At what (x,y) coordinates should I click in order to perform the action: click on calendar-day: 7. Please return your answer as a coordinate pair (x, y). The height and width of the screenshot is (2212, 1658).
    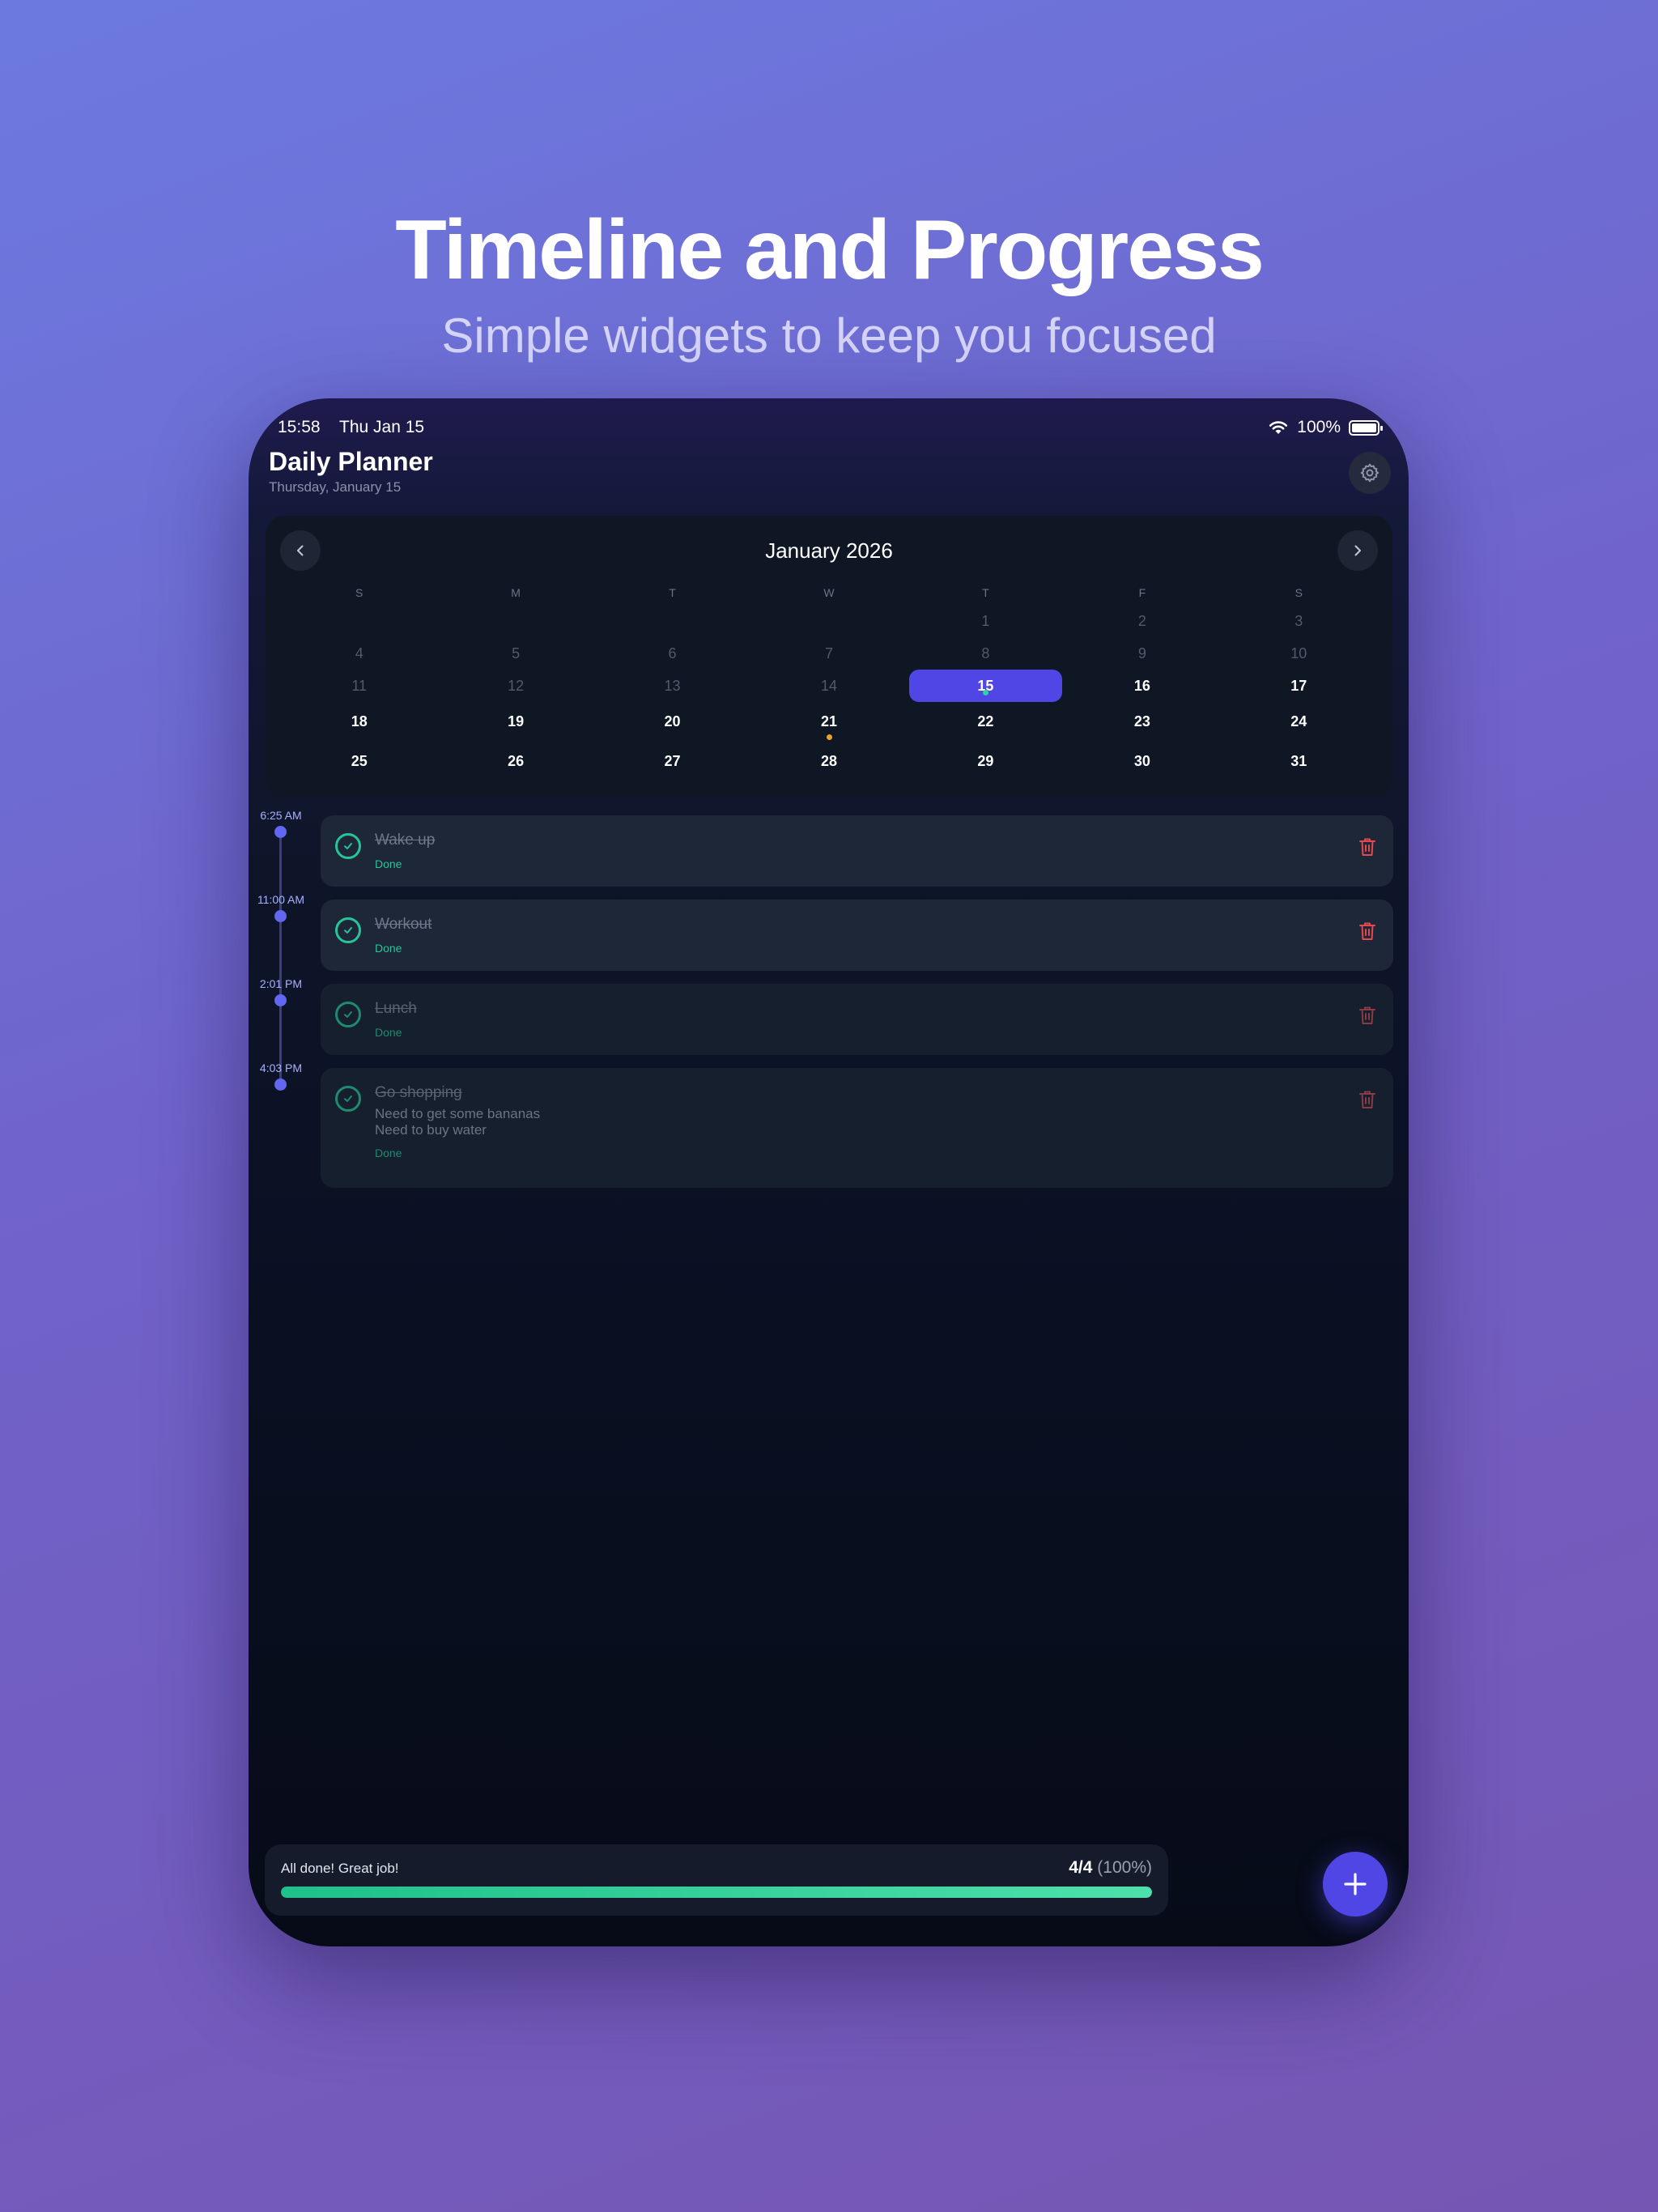
    Looking at the image, I should click on (828, 653).